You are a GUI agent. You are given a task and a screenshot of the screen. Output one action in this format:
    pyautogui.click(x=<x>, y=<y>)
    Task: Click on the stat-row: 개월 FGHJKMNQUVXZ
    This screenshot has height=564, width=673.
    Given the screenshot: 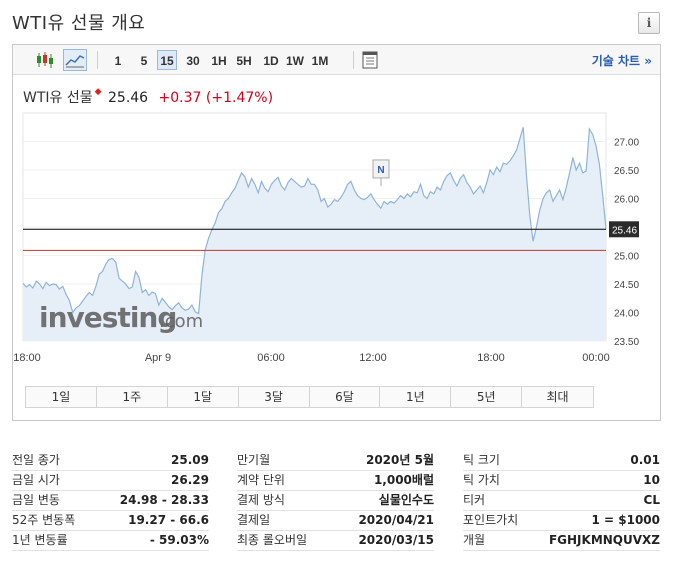 What is the action you would take?
    pyautogui.click(x=561, y=541)
    